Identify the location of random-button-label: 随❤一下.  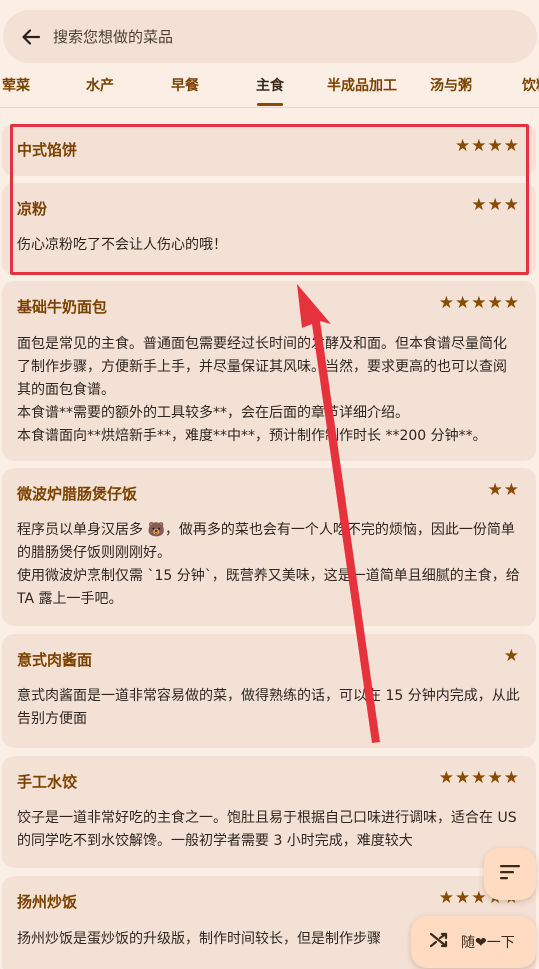
(488, 943).